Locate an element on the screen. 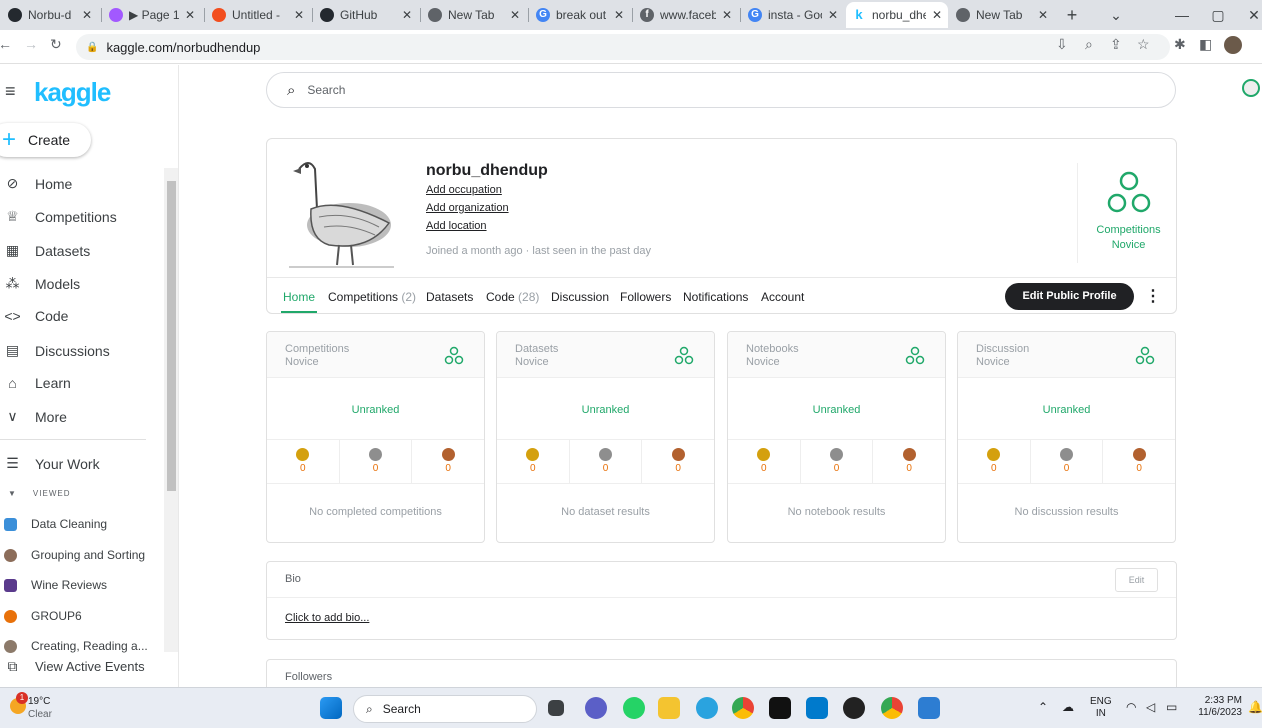 Image resolution: width=1262 pixels, height=728 pixels. back-icon: ← is located at coordinates (6, 44).